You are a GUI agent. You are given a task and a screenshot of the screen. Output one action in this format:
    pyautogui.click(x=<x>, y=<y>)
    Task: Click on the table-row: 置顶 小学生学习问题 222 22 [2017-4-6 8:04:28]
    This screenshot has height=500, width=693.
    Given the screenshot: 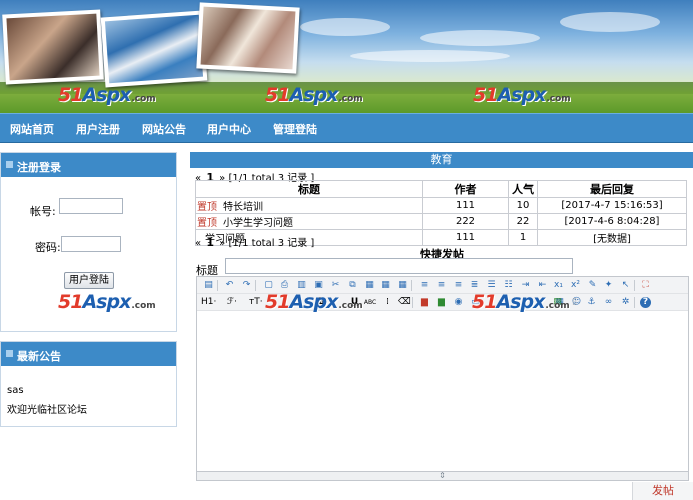 What is the action you would take?
    pyautogui.click(x=441, y=221)
    